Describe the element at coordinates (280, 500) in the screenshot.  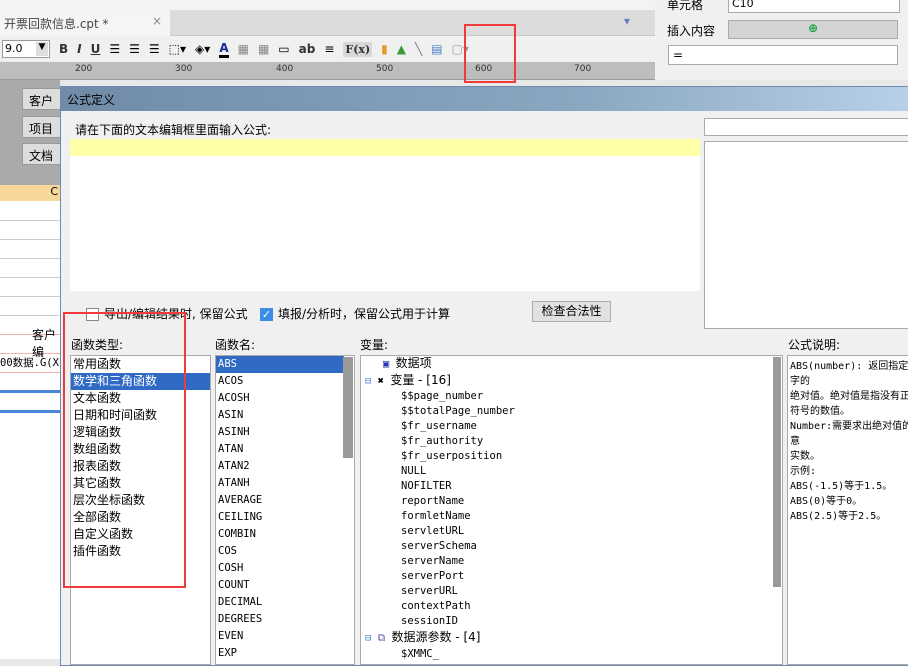
I see `function-item: AVERAGE` at that location.